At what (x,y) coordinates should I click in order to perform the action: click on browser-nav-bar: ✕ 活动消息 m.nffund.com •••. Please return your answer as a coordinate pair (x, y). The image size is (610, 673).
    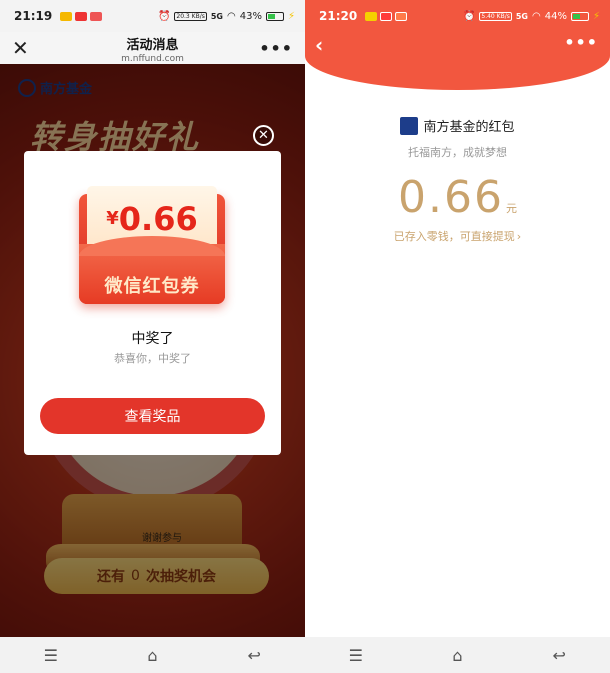
    Looking at the image, I should click on (152, 48).